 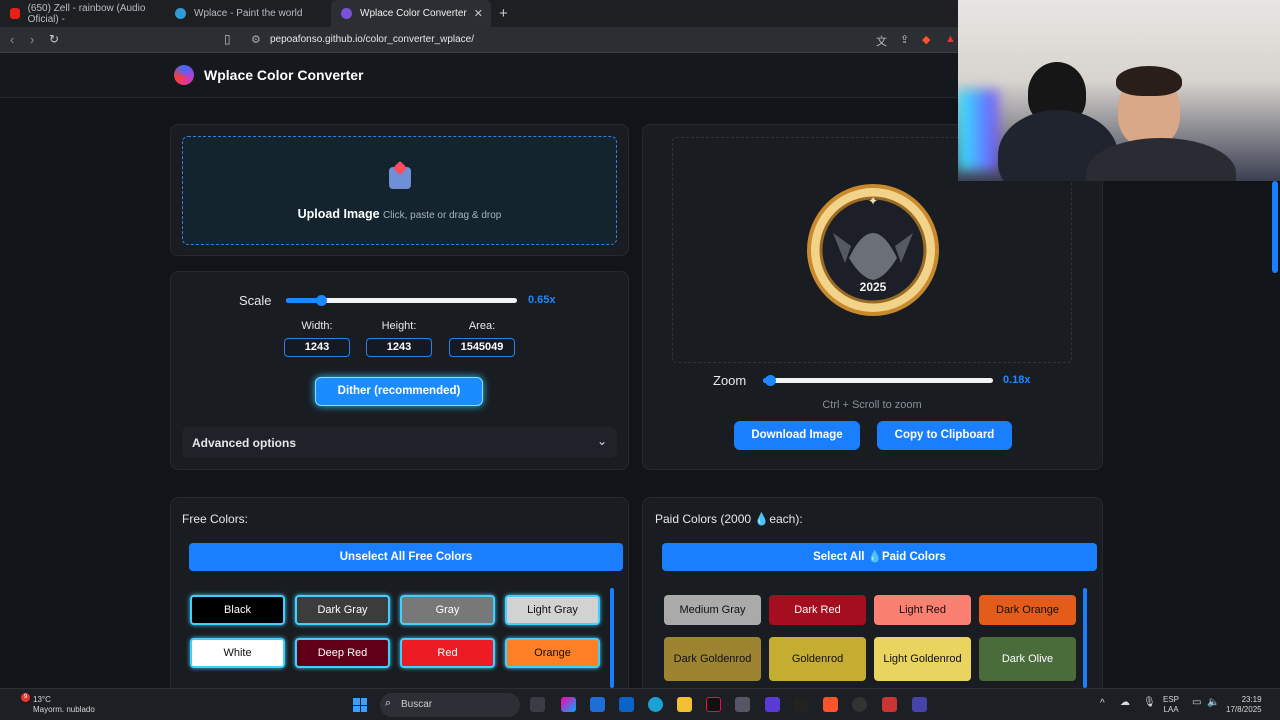 What do you see at coordinates (447, 610) in the screenshot?
I see `color-chip-gray: Gray` at bounding box center [447, 610].